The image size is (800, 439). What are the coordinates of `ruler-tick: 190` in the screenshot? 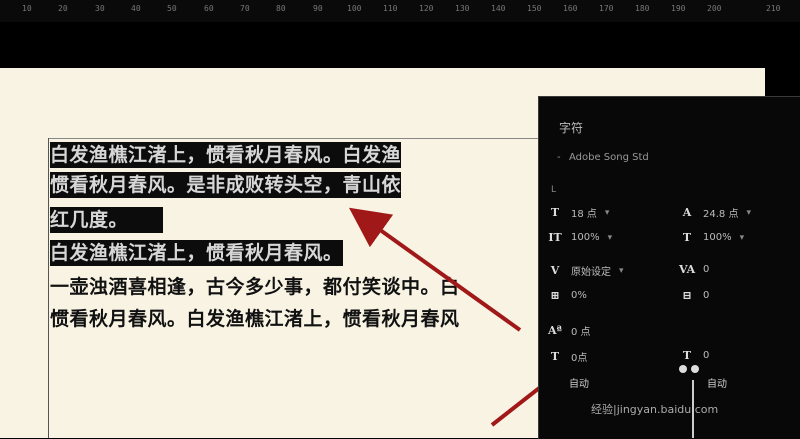 It's located at (678, 8).